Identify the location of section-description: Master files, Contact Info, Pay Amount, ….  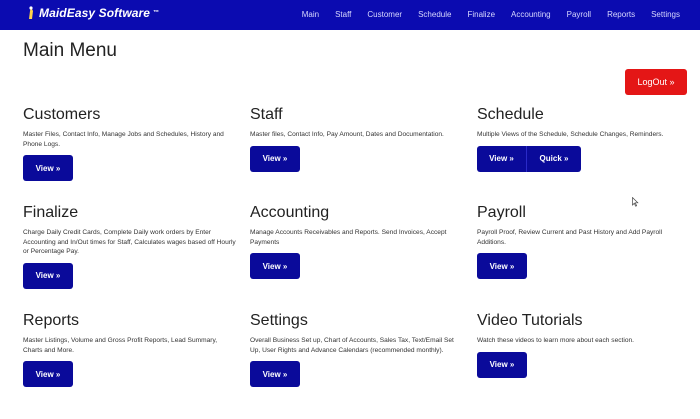
(347, 134).